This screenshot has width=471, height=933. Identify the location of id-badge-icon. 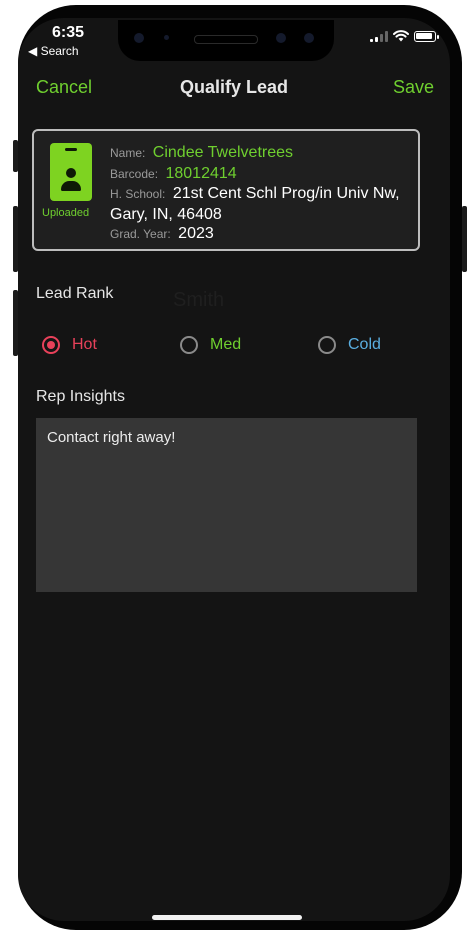
(71, 172).